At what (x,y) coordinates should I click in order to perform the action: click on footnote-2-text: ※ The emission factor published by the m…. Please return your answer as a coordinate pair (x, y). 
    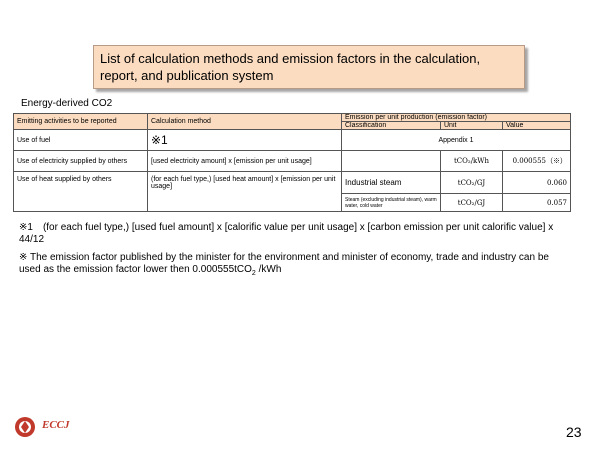
    Looking at the image, I should click on (284, 263).